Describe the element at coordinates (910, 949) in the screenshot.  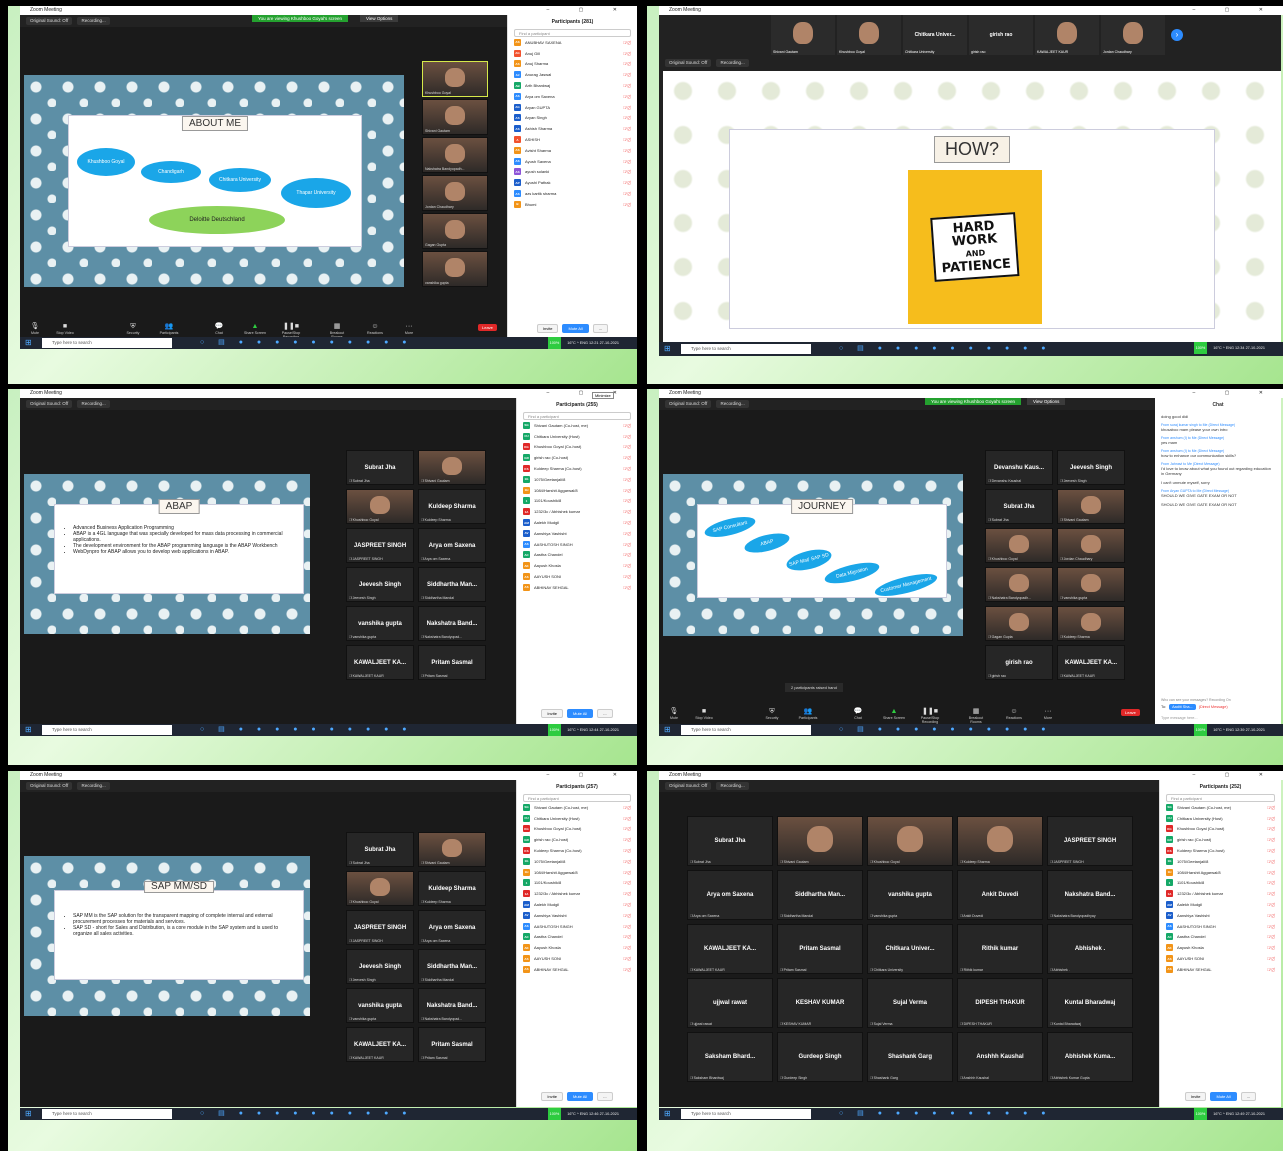
I see `participant-tile: Chitkara Univer... 🎙̸ Chitkara University` at that location.